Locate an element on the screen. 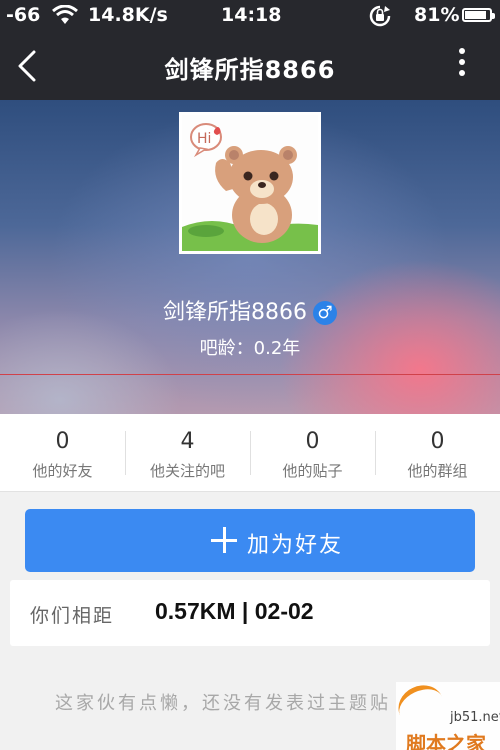  logo-arc-icon is located at coordinates (421, 706).